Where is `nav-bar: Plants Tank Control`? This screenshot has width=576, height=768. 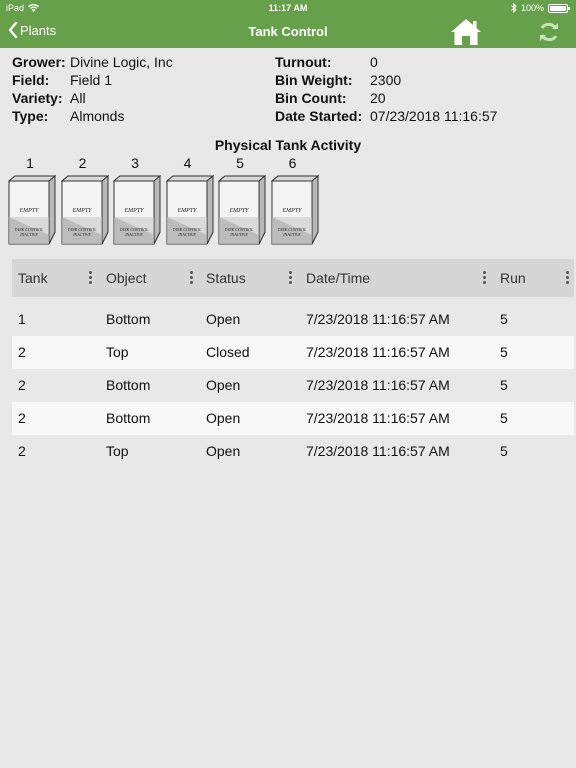 nav-bar: Plants Tank Control is located at coordinates (288, 32).